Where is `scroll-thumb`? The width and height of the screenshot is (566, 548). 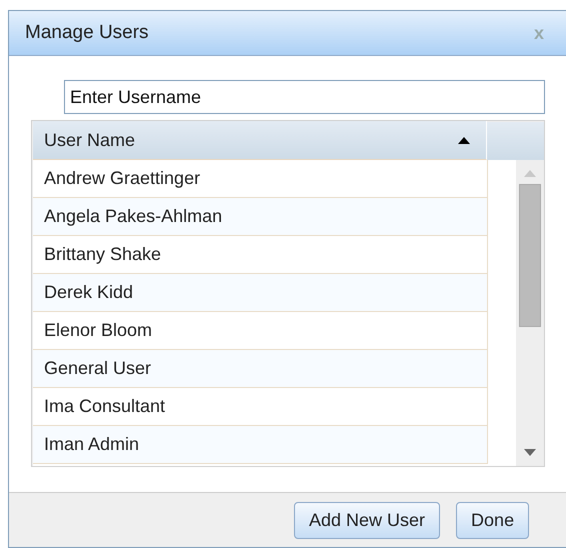 scroll-thumb is located at coordinates (530, 255).